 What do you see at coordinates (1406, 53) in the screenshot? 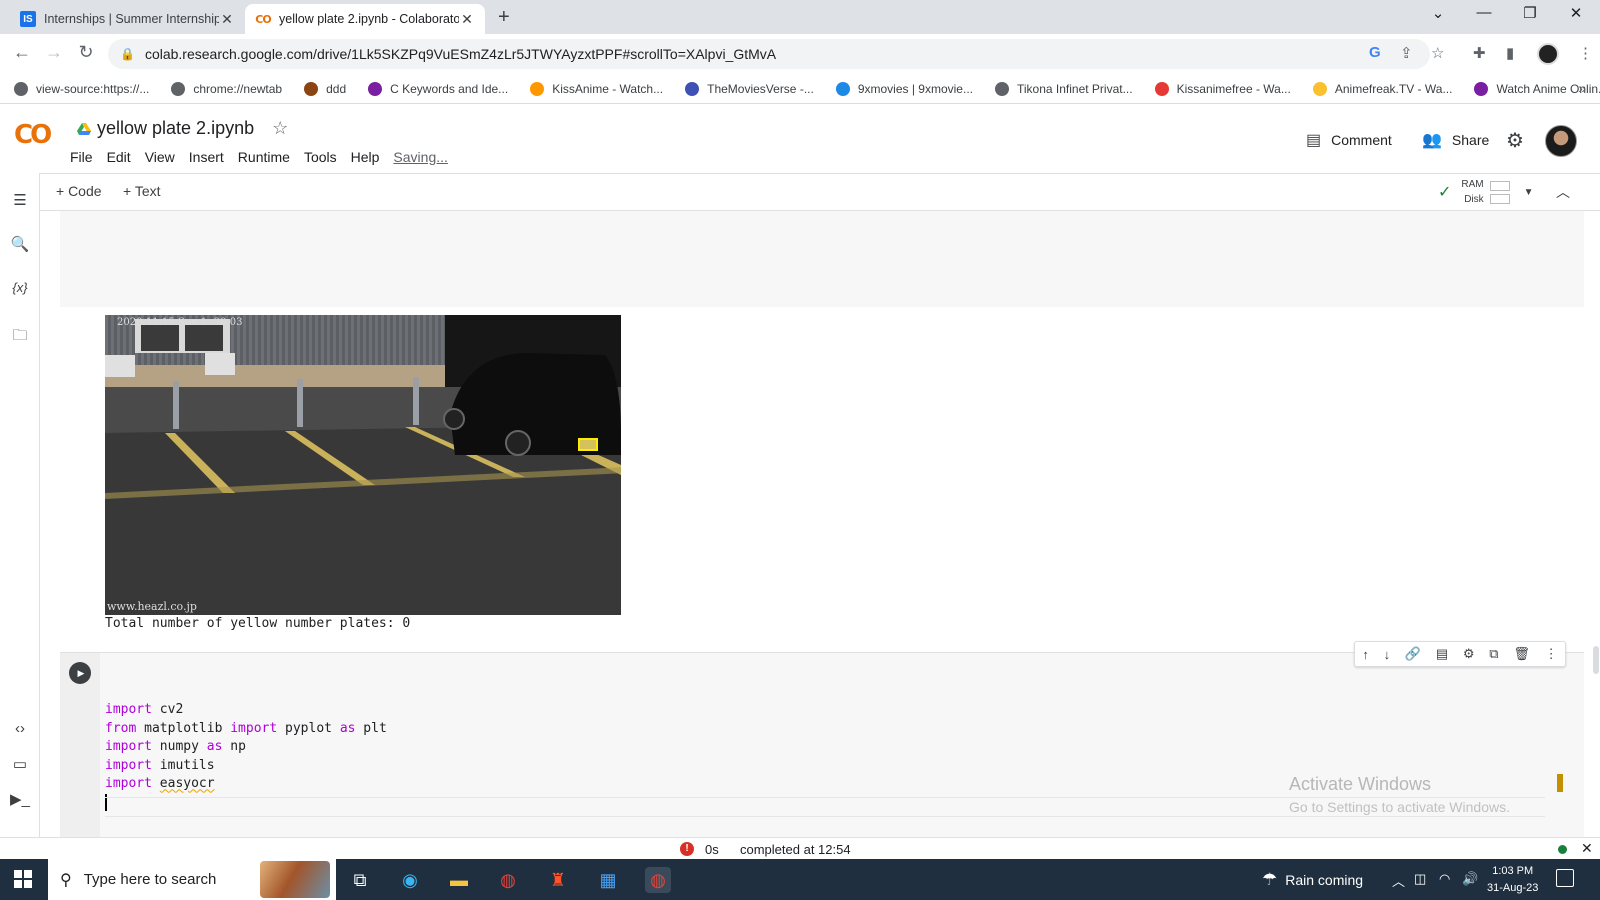
I see `share-page-icon: ⇪` at bounding box center [1406, 53].